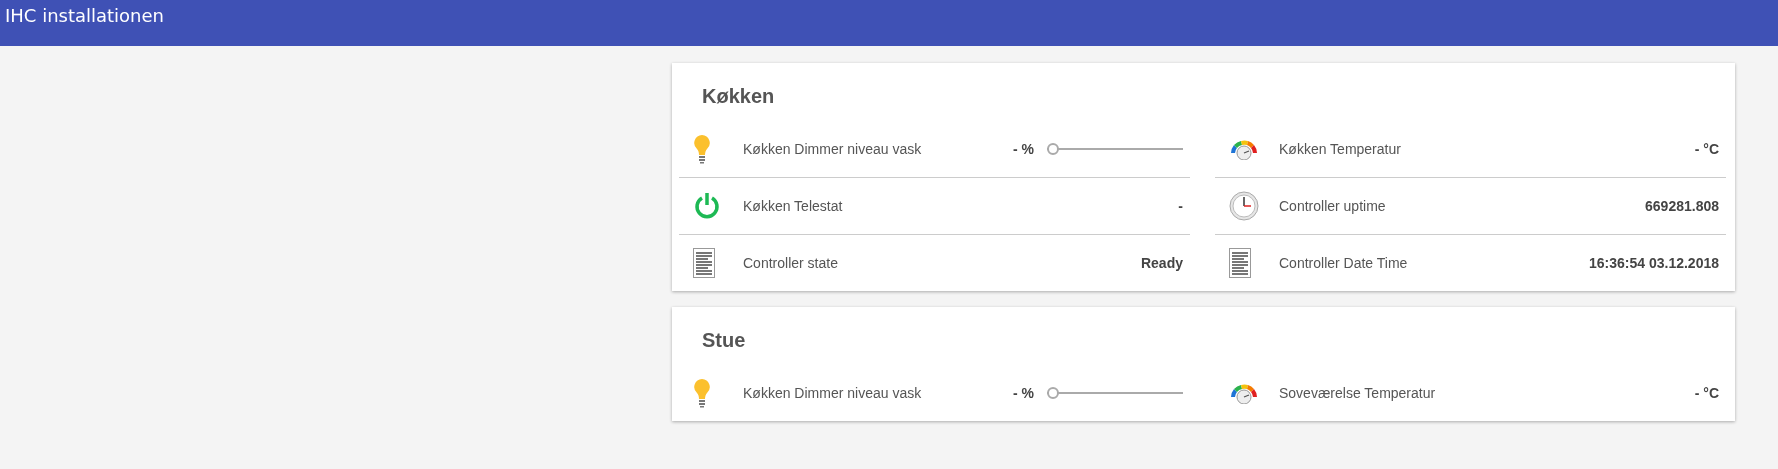 The width and height of the screenshot is (1778, 469). What do you see at coordinates (1654, 263) in the screenshot?
I see `device-value: 16:36:54 03.12.2018` at bounding box center [1654, 263].